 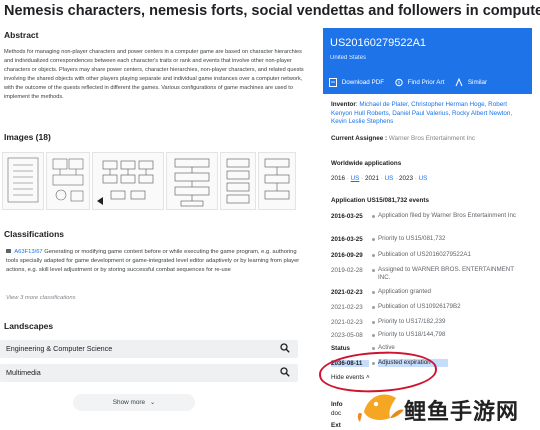 I want to click on download-pdf-button: Download PDF, so click(x=356, y=82).